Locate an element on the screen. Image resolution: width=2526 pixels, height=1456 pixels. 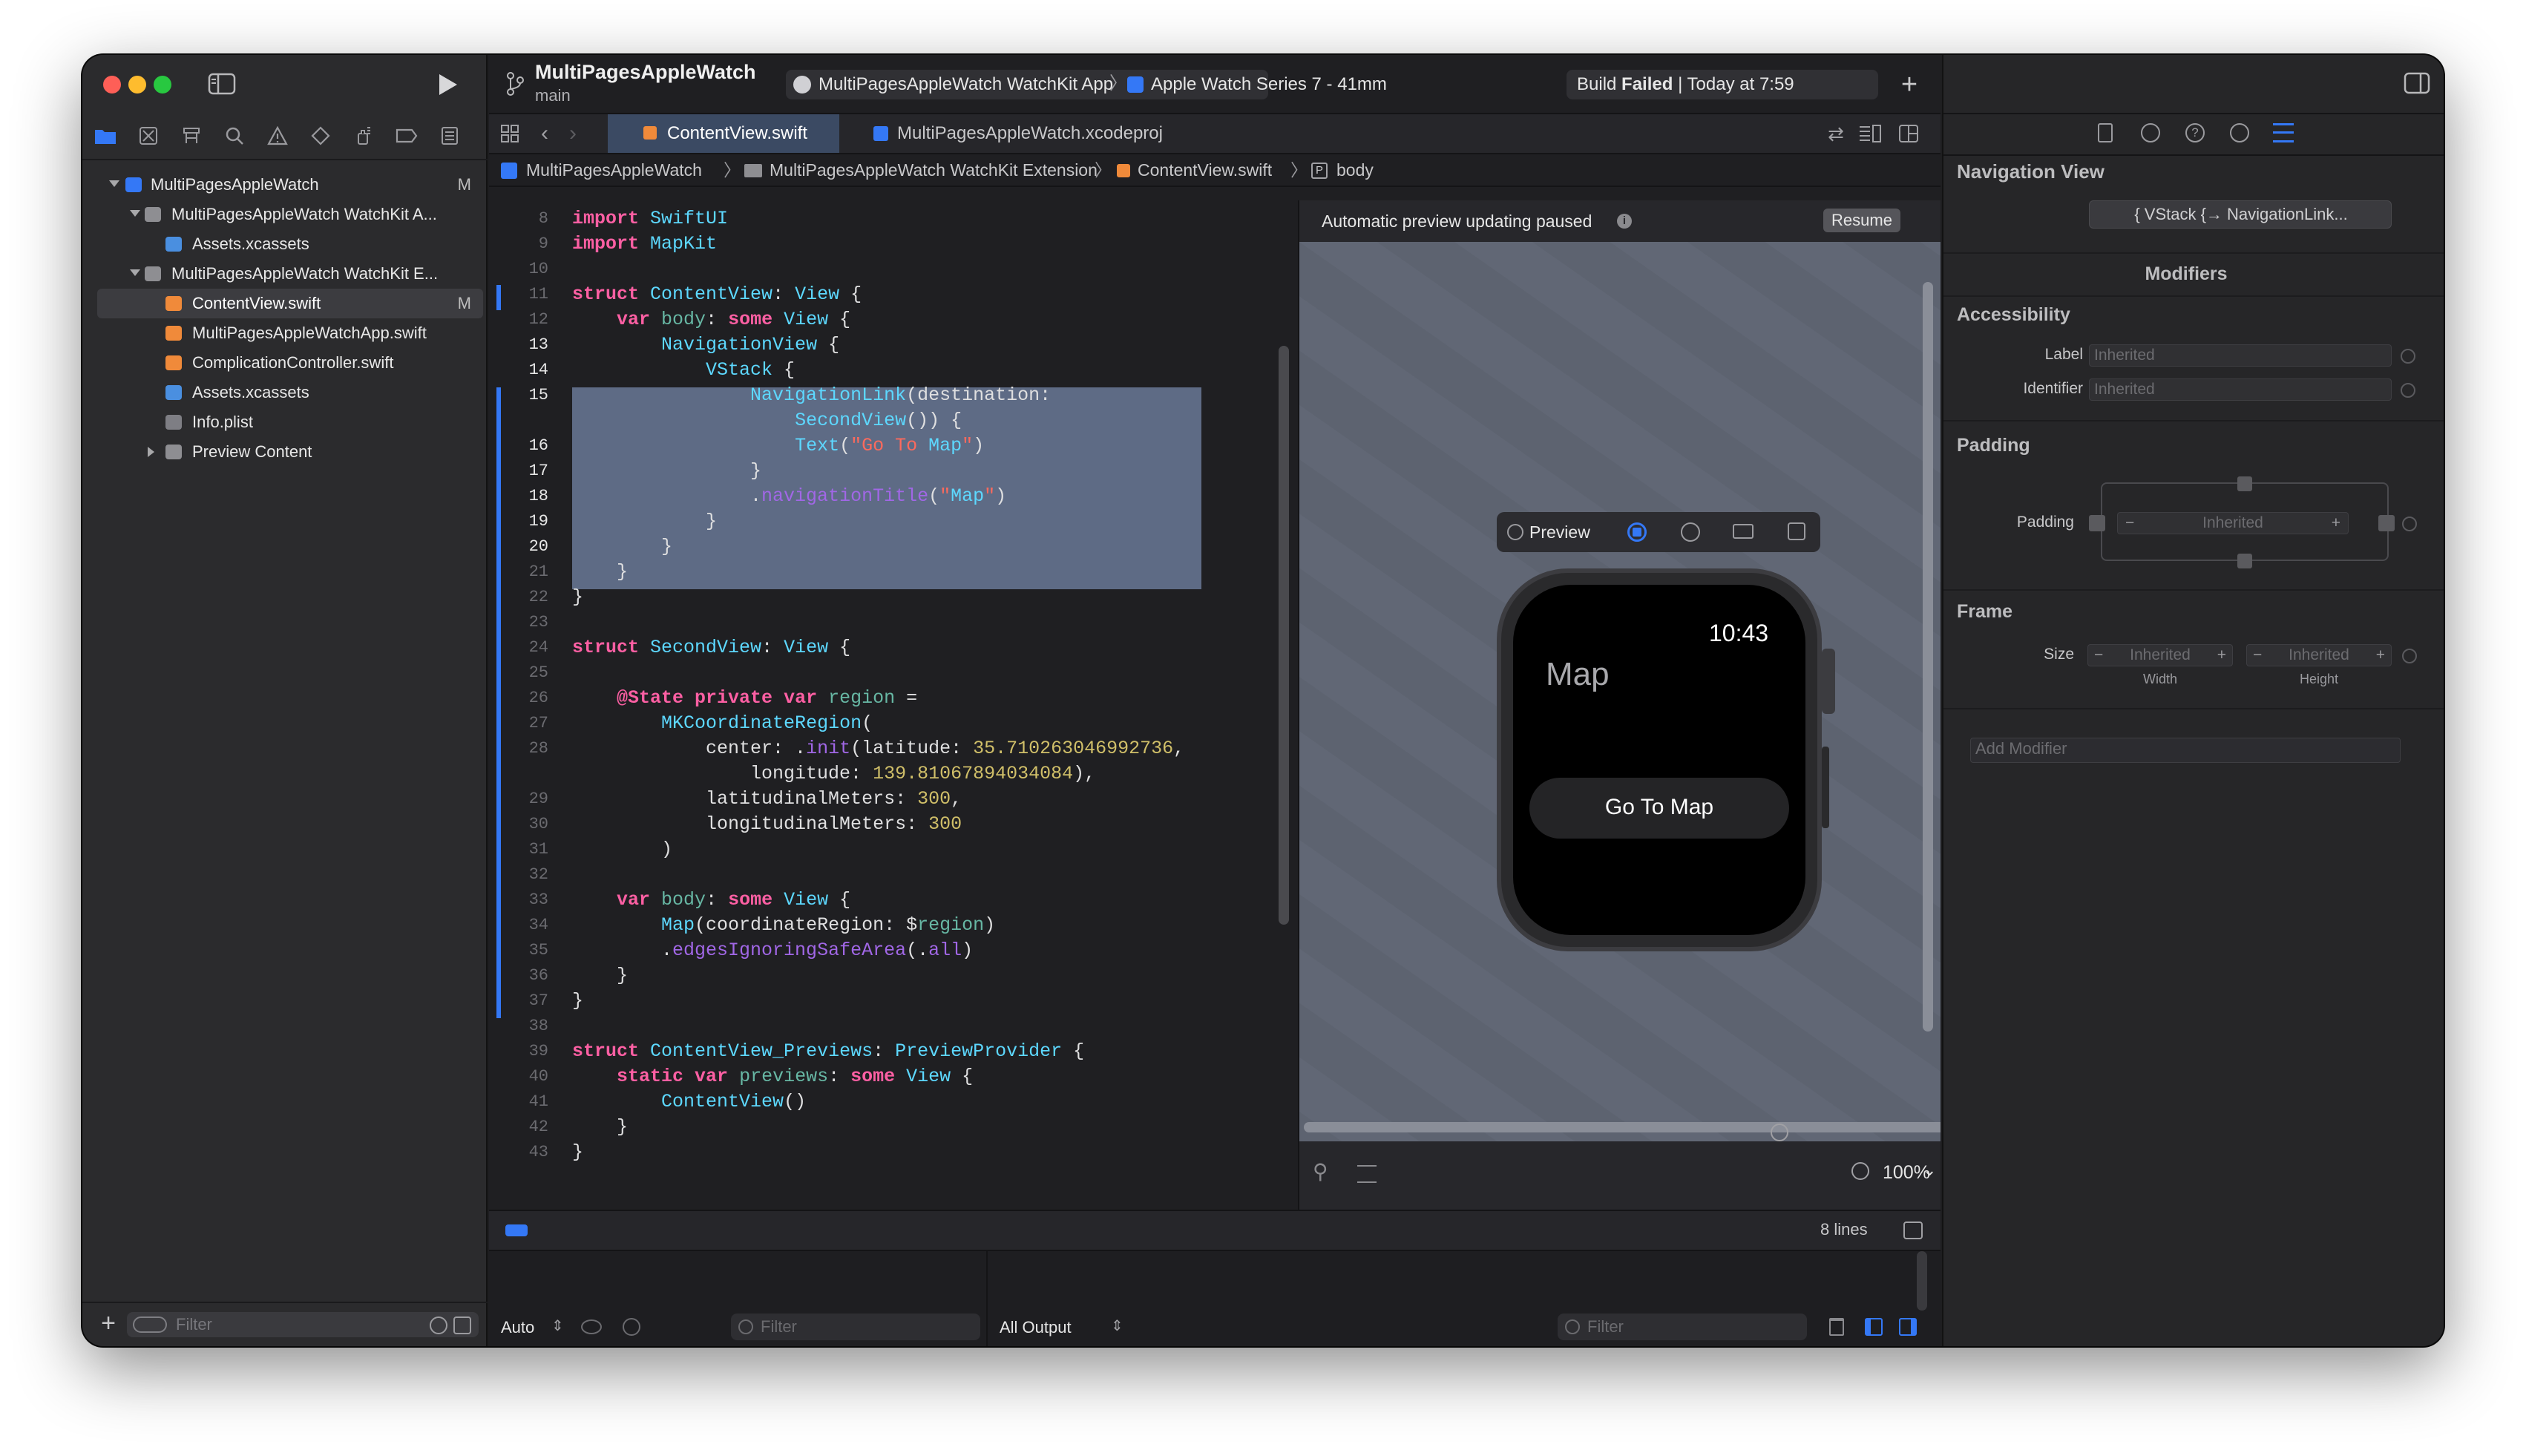
console-view: All Output ⇕ Filter is located at coordinates (1464, 1298).